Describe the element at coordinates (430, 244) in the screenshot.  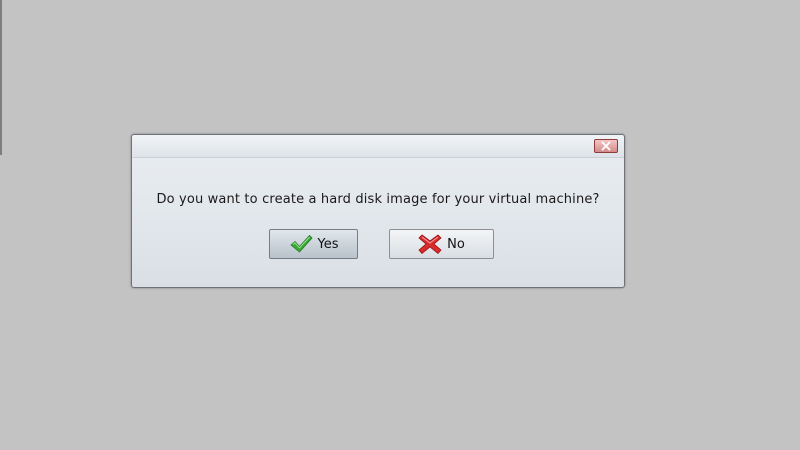
I see `red-x-icon` at that location.